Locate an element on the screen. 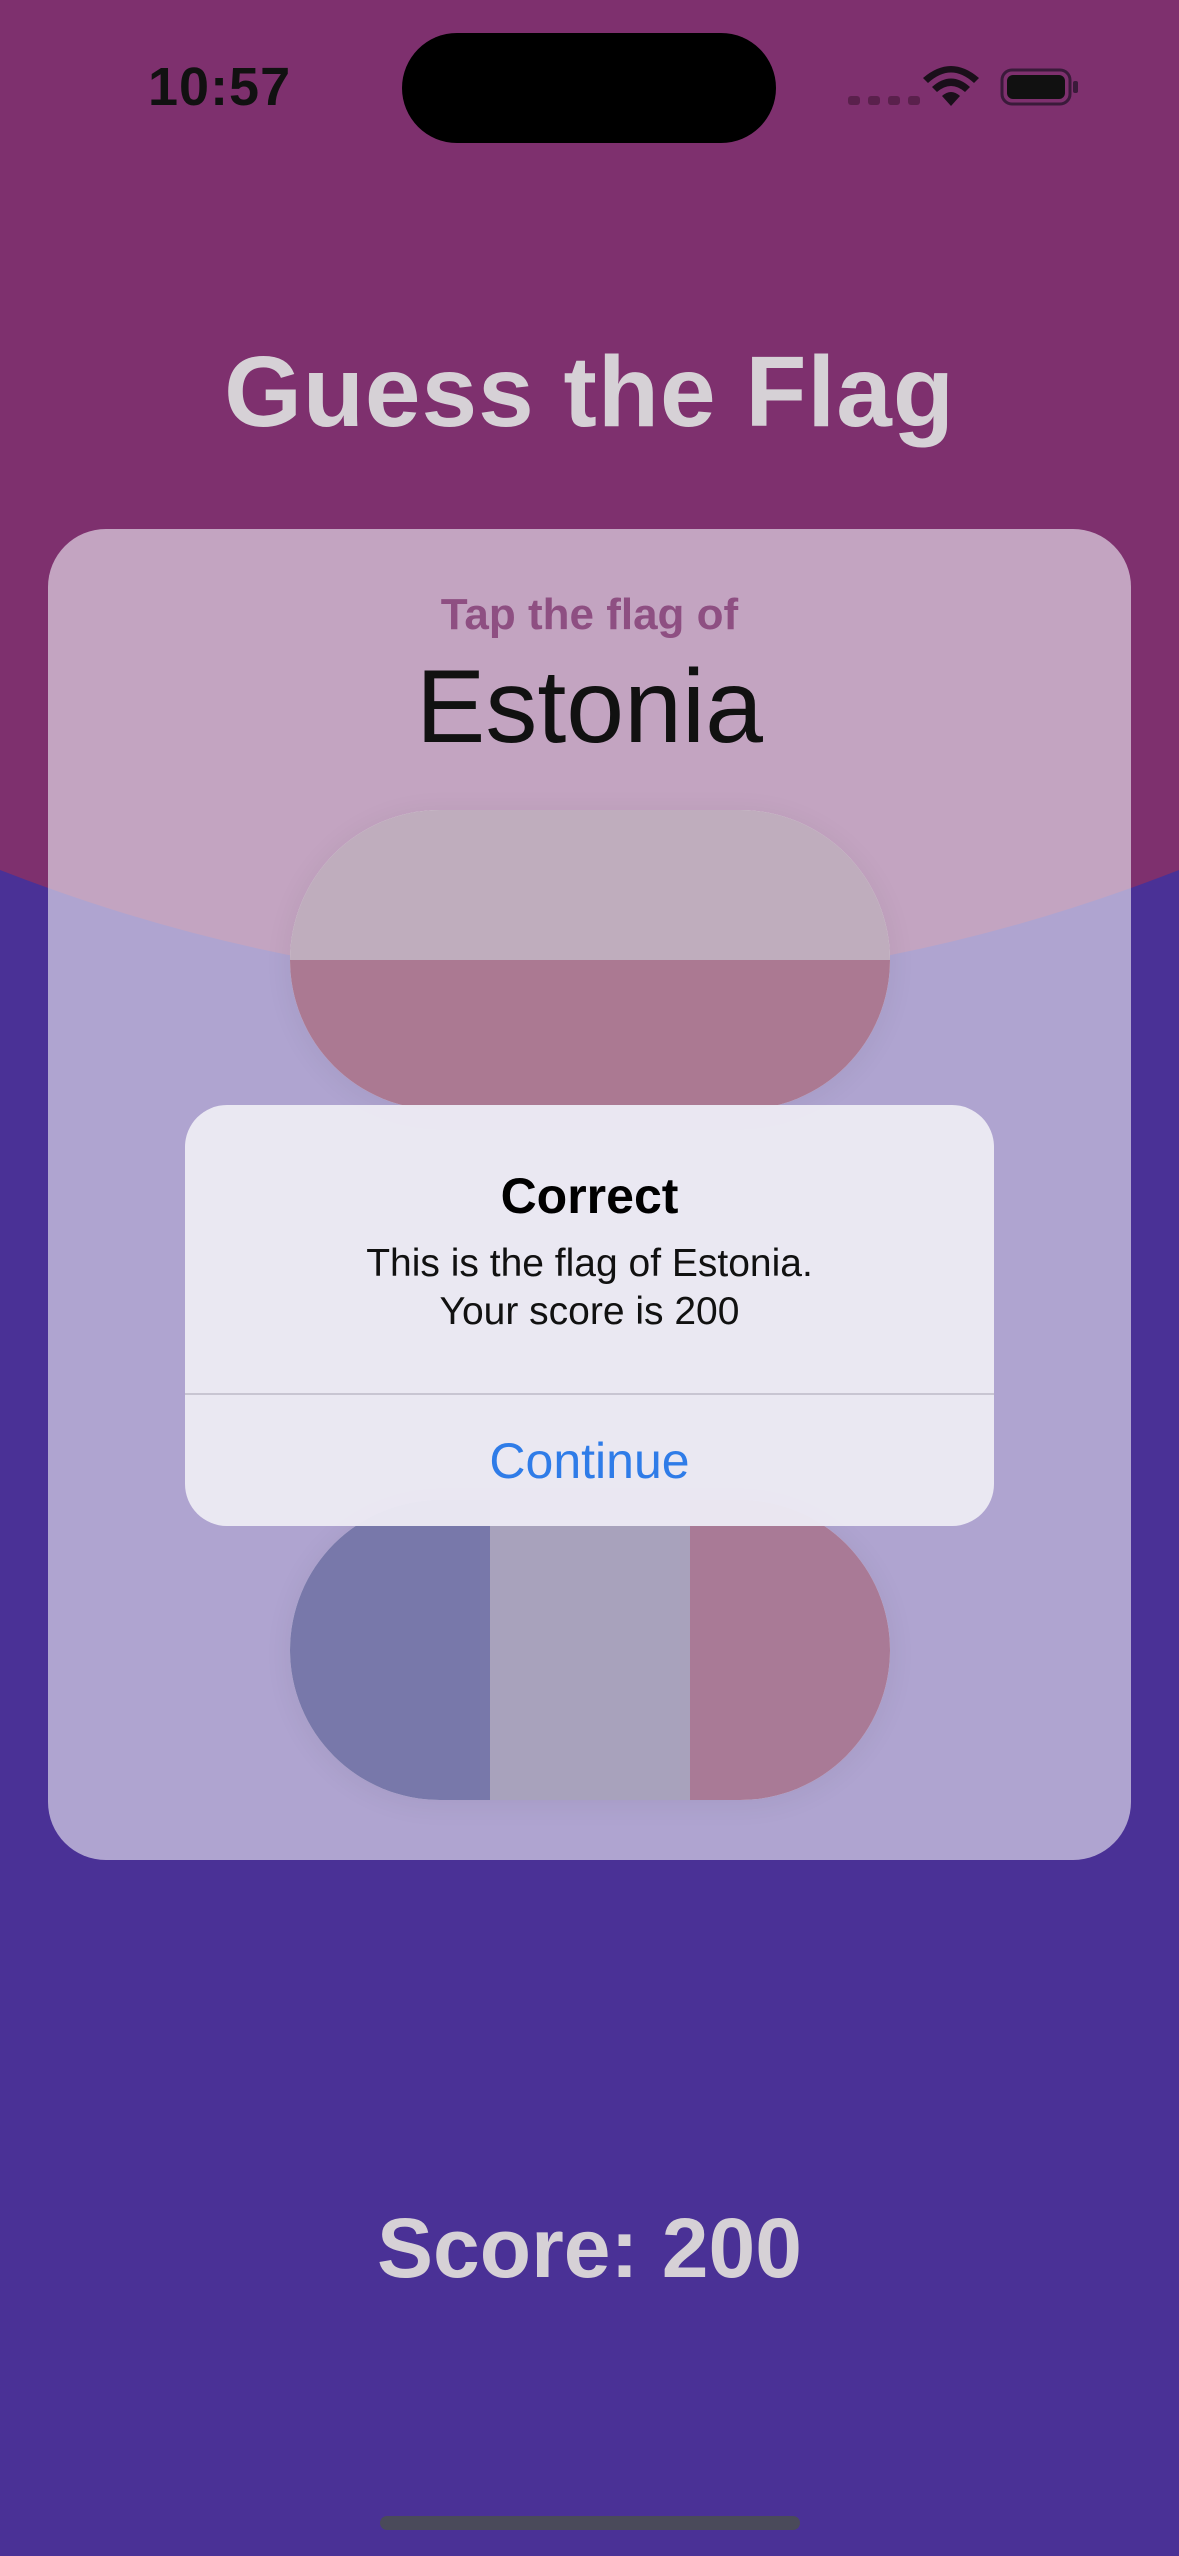  dynamic-island is located at coordinates (589, 88).